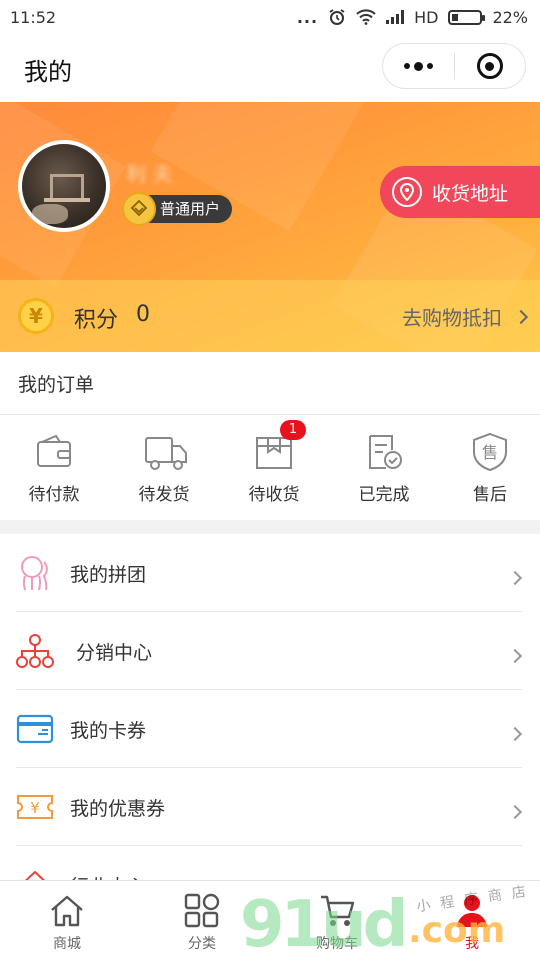 The height and width of the screenshot is (960, 540). I want to click on tab-mall: 商城, so click(67, 923).